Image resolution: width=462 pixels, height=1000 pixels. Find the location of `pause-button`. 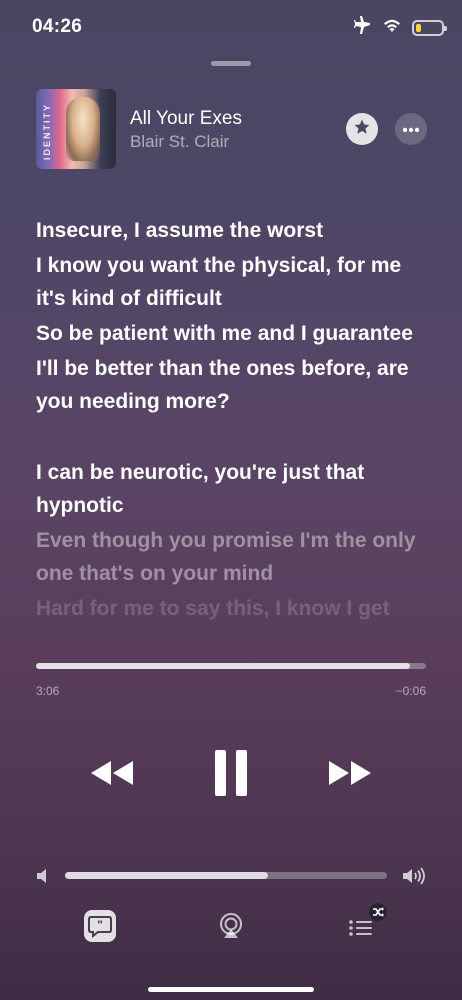

pause-button is located at coordinates (231, 775).